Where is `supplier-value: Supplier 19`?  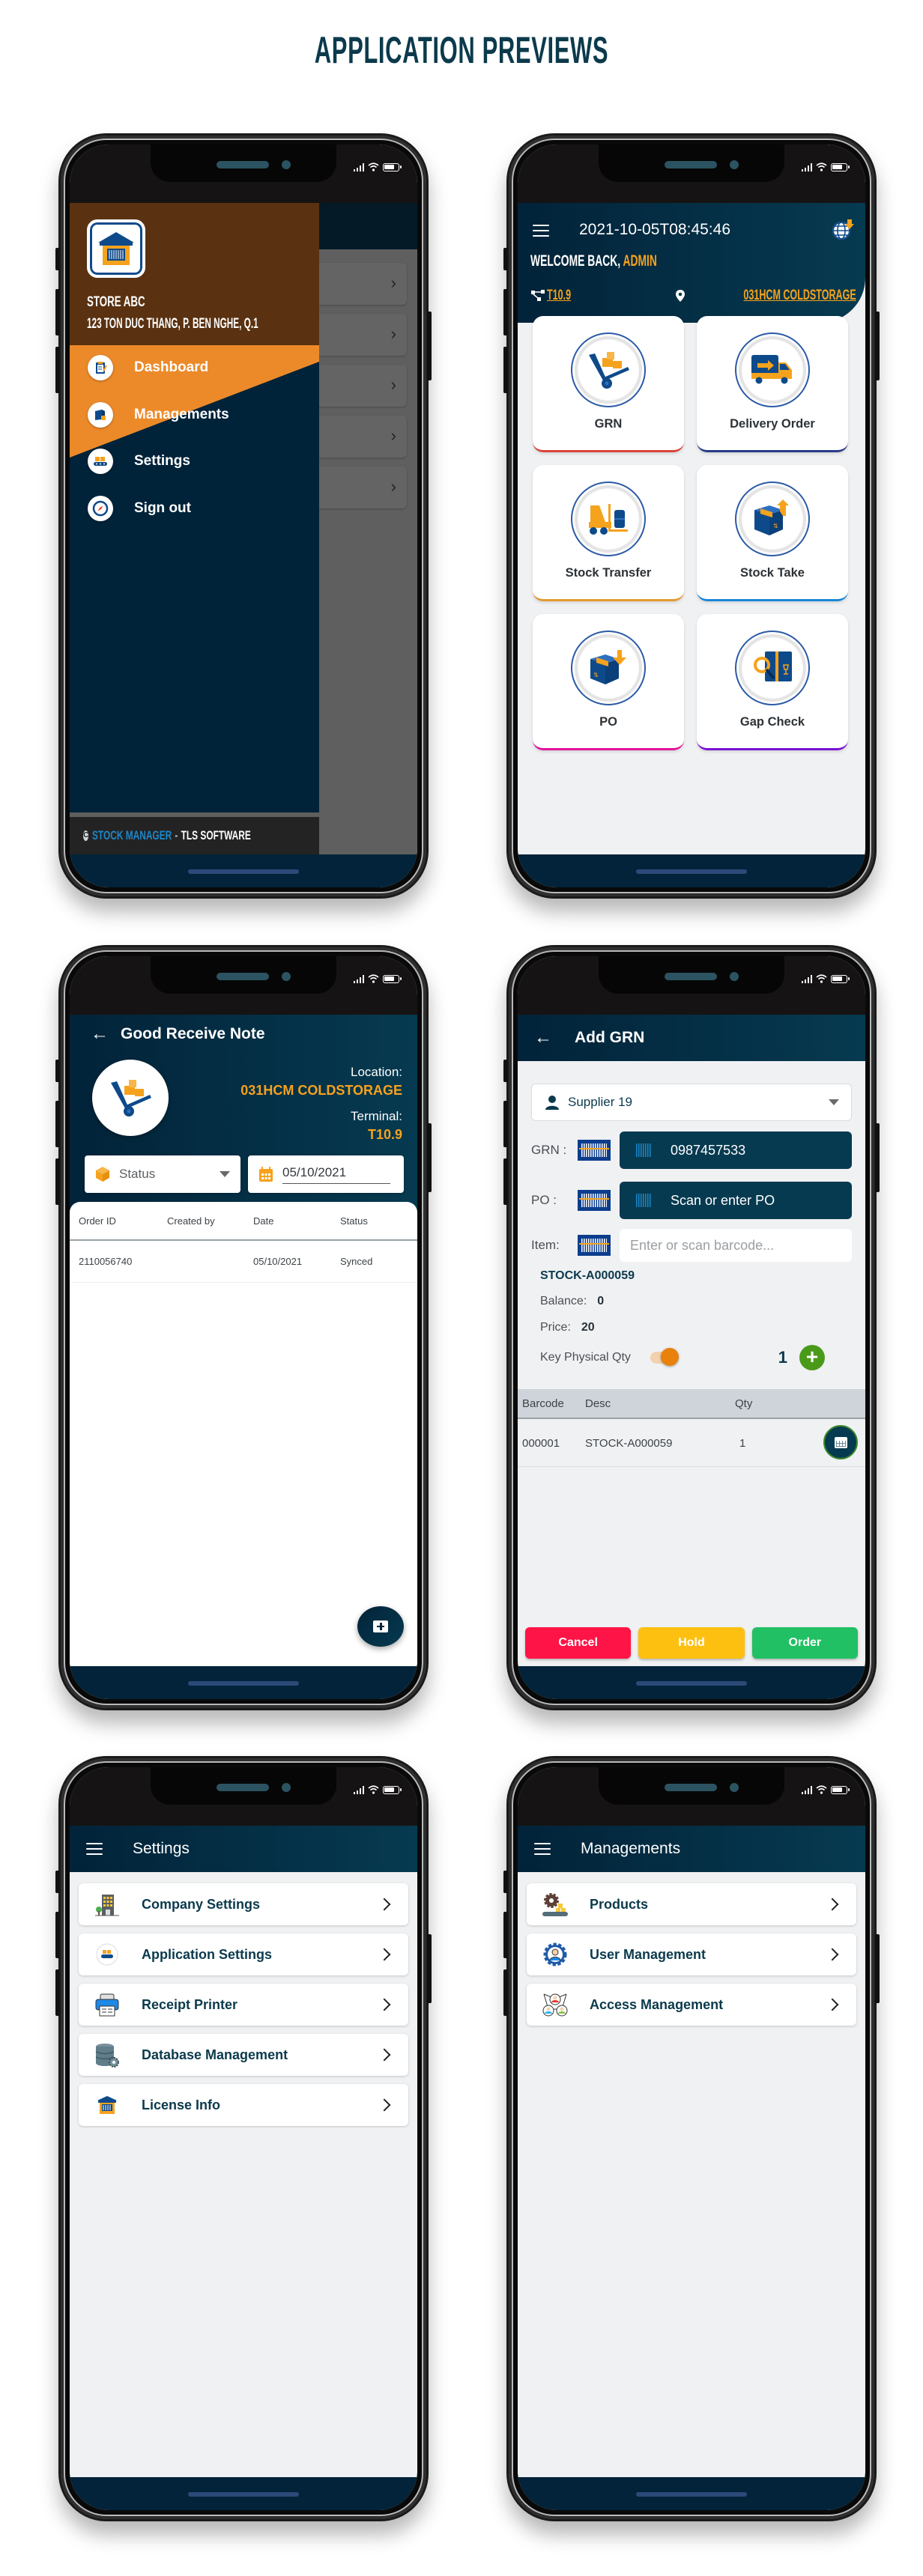 supplier-value: Supplier 19 is located at coordinates (600, 1102).